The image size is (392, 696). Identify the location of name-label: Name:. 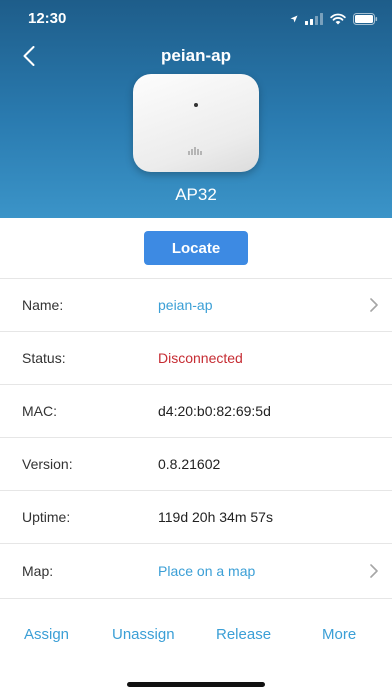
(43, 305).